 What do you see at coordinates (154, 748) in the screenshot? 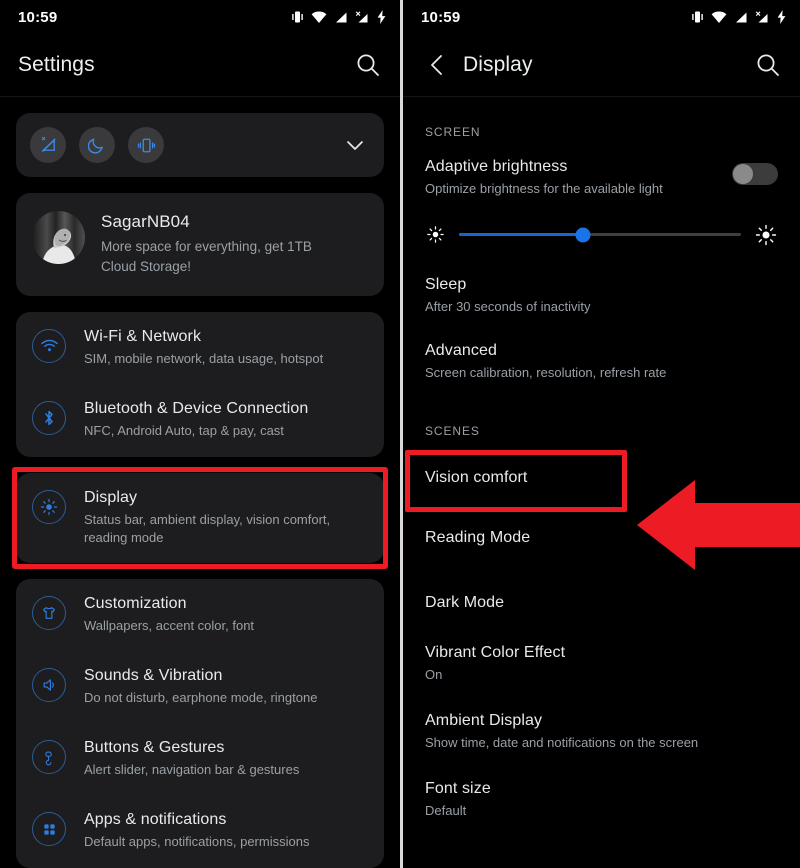
I see `settings-row-title: Buttons & Gestures` at bounding box center [154, 748].